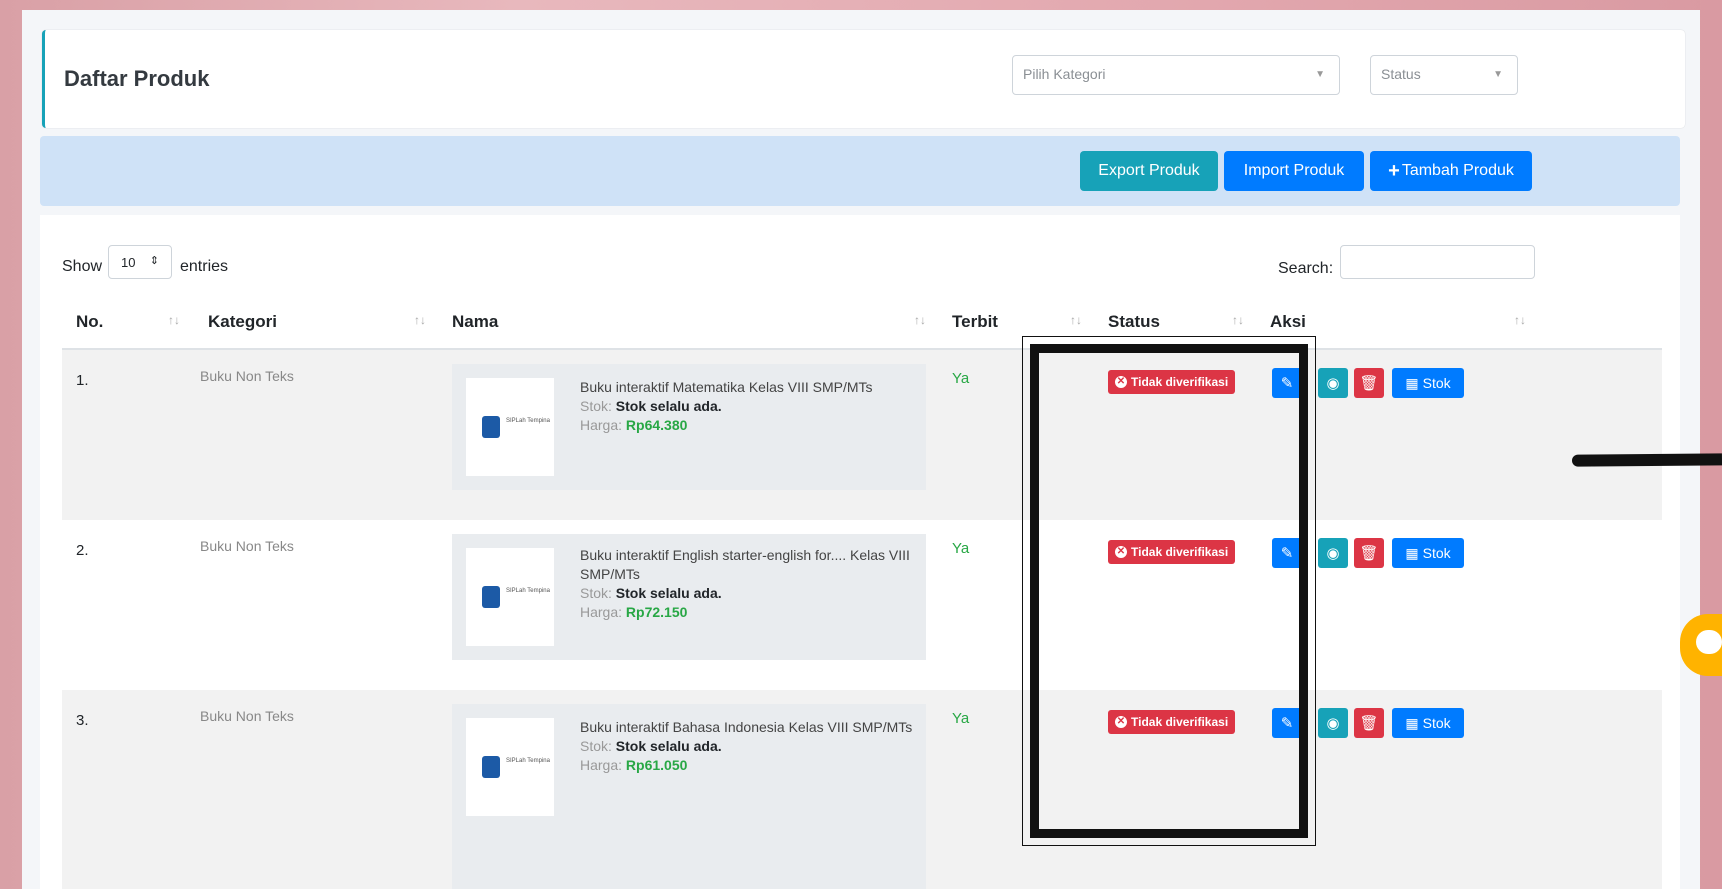  I want to click on import-button-label: Import Produk, so click(1294, 170).